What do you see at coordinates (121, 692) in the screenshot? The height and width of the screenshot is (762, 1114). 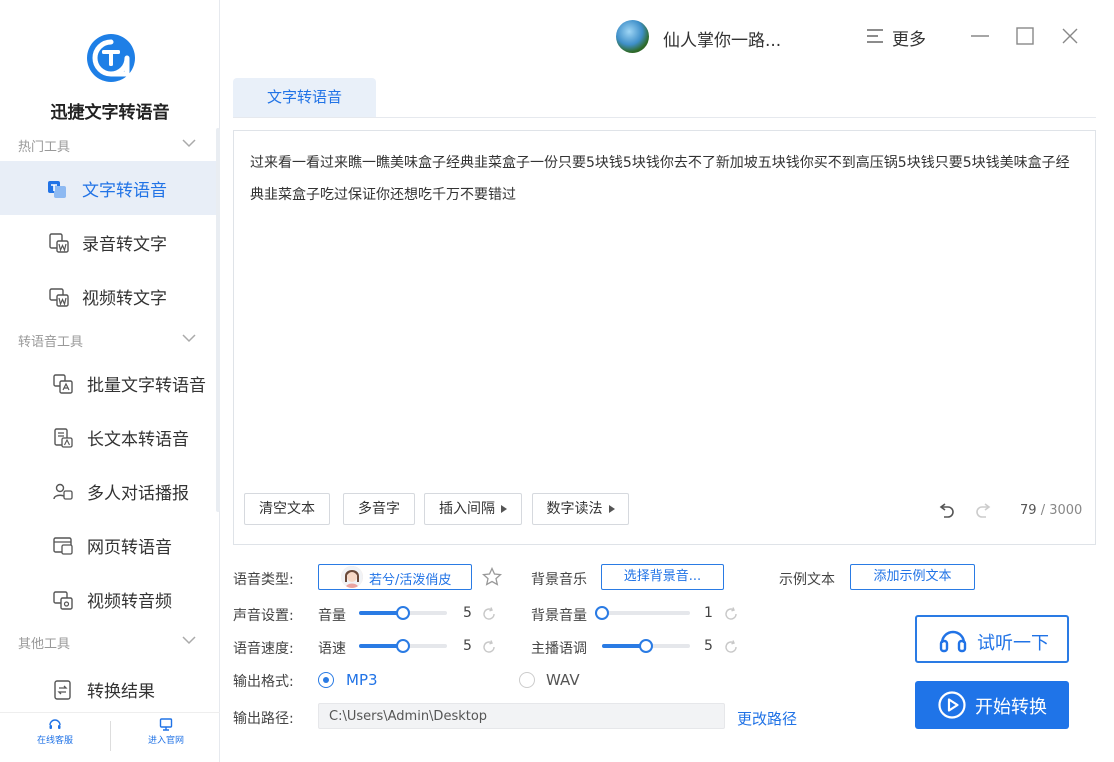 I see `sidebar-item-label: 转换结果` at bounding box center [121, 692].